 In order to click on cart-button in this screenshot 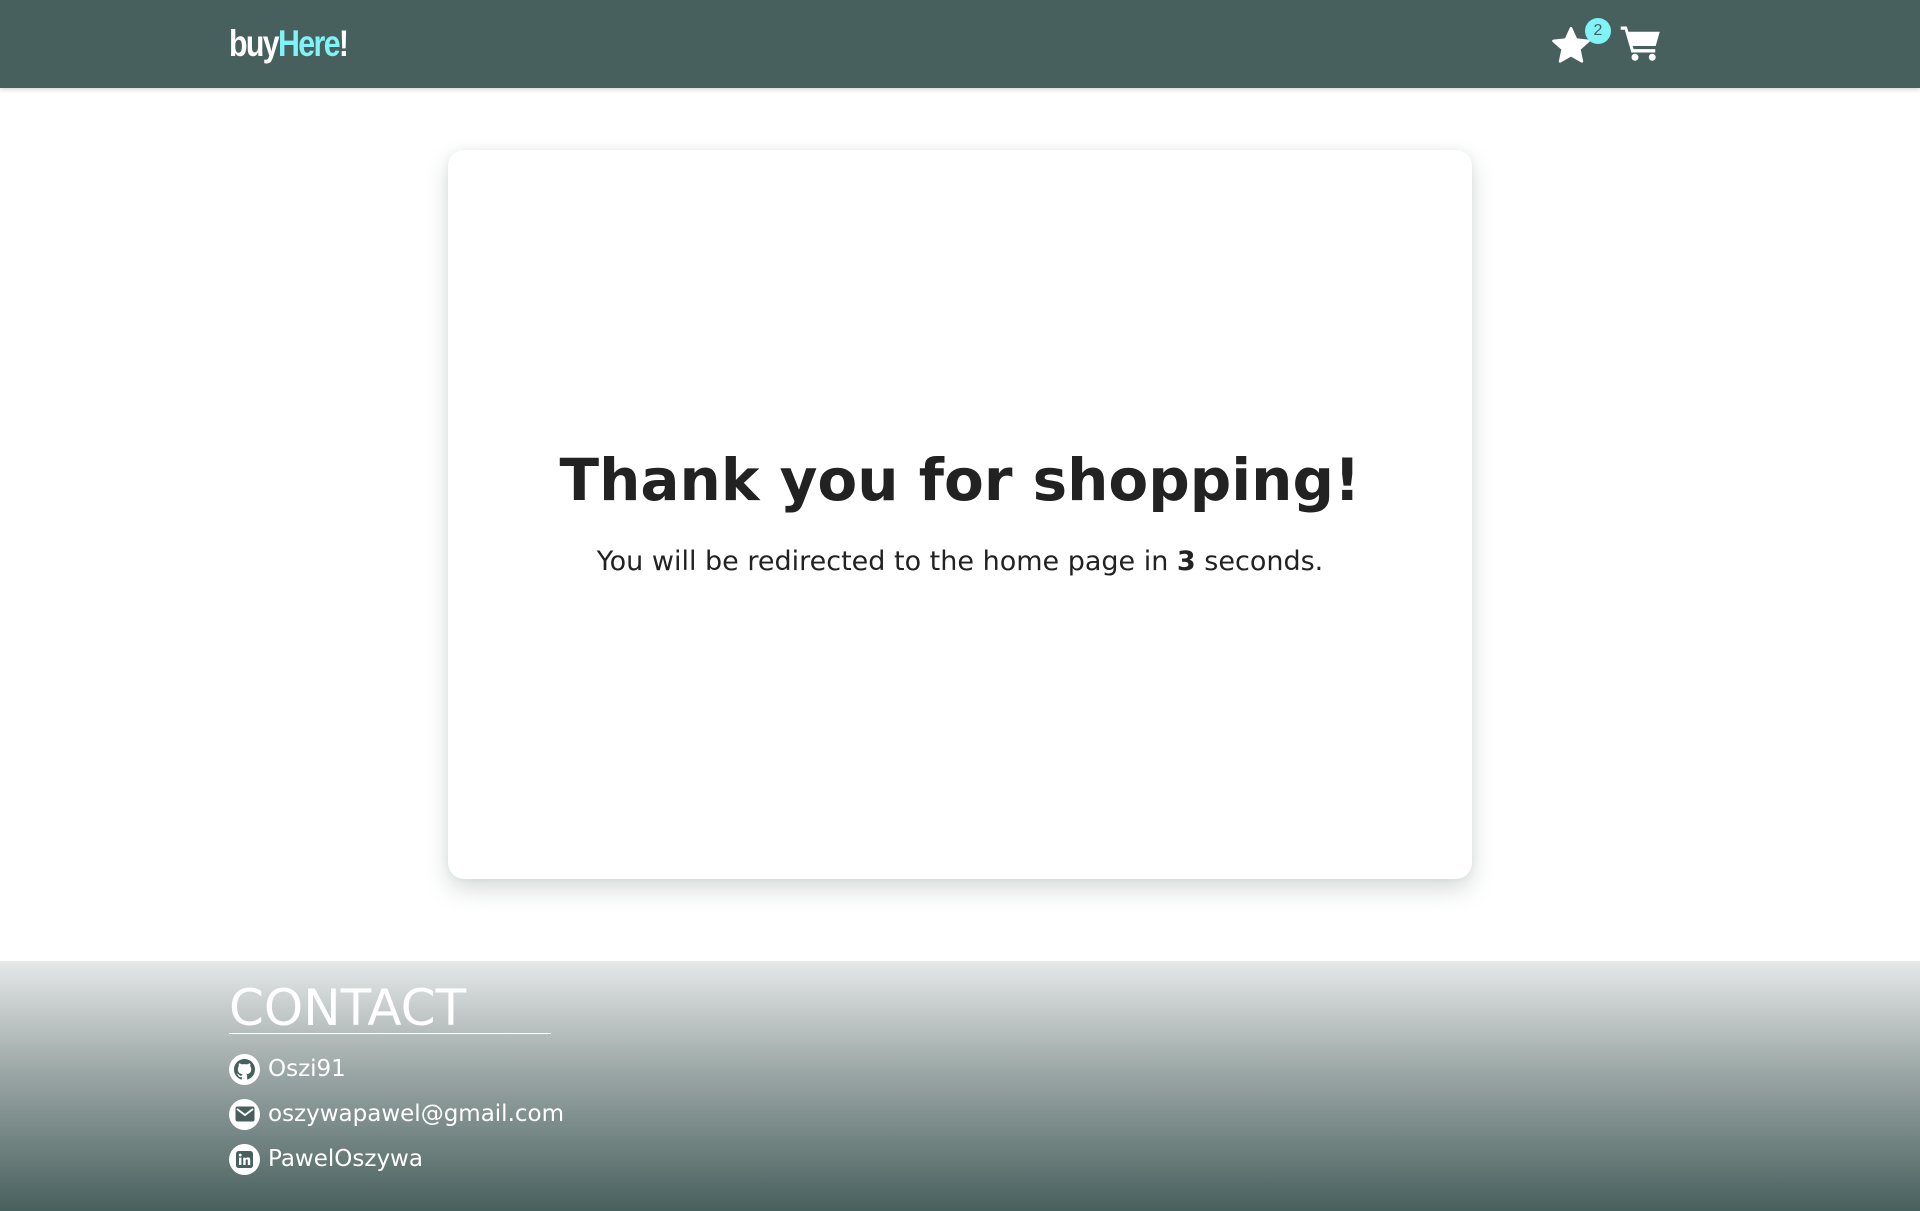, I will do `click(1642, 44)`.